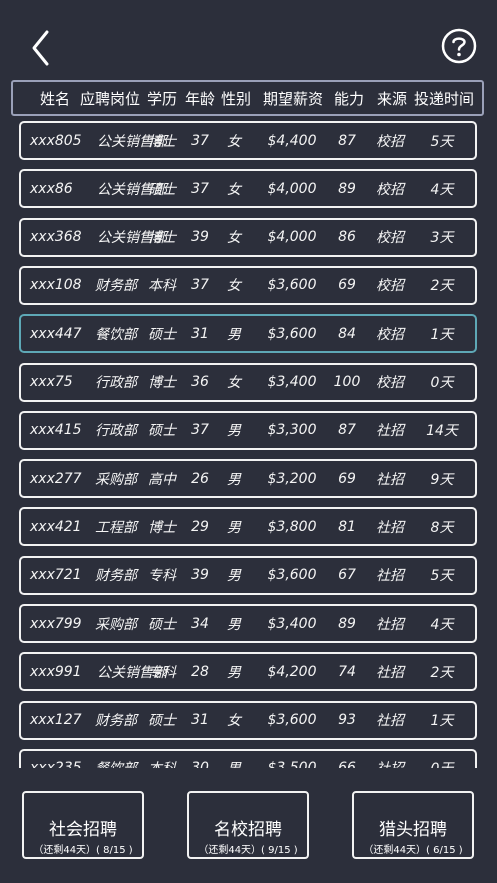  Describe the element at coordinates (442, 238) in the screenshot. I see `candidate-submit-time: 3天` at that location.